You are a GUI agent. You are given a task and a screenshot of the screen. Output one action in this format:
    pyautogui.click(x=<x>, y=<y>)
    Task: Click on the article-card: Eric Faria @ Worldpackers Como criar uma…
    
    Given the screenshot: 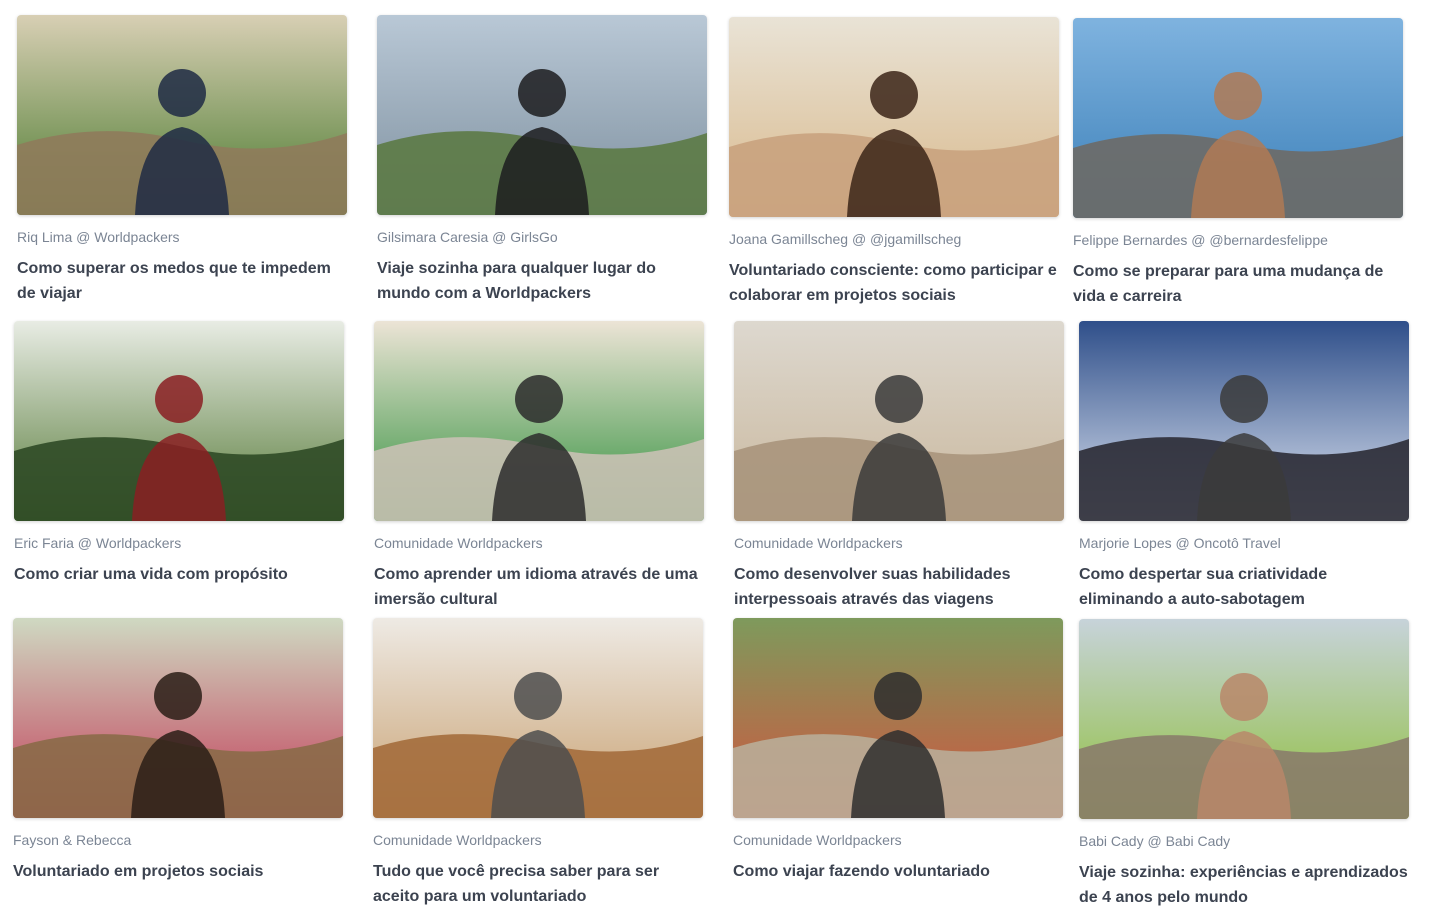 What is the action you would take?
    pyautogui.click(x=179, y=454)
    